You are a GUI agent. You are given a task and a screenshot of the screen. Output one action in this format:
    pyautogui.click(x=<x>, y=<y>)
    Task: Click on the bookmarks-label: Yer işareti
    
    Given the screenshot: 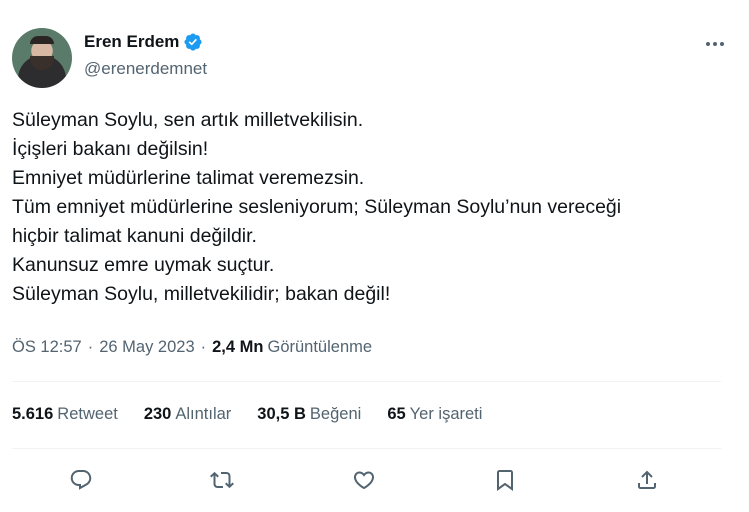 What is the action you would take?
    pyautogui.click(x=446, y=414)
    